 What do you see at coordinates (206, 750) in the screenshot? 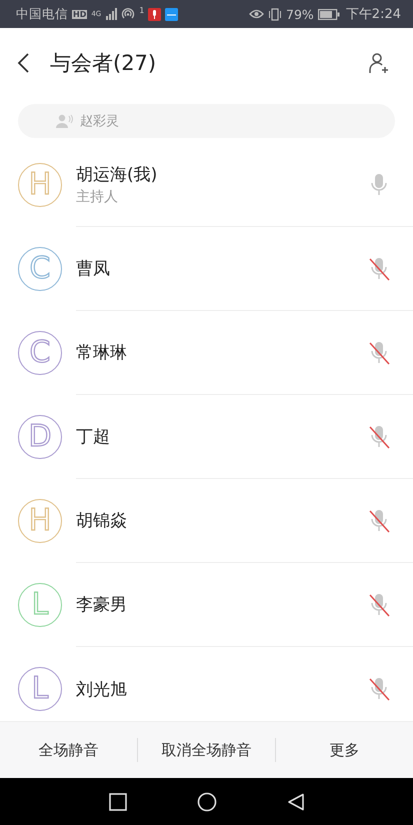
I see `action-button: 取消全场静音` at bounding box center [206, 750].